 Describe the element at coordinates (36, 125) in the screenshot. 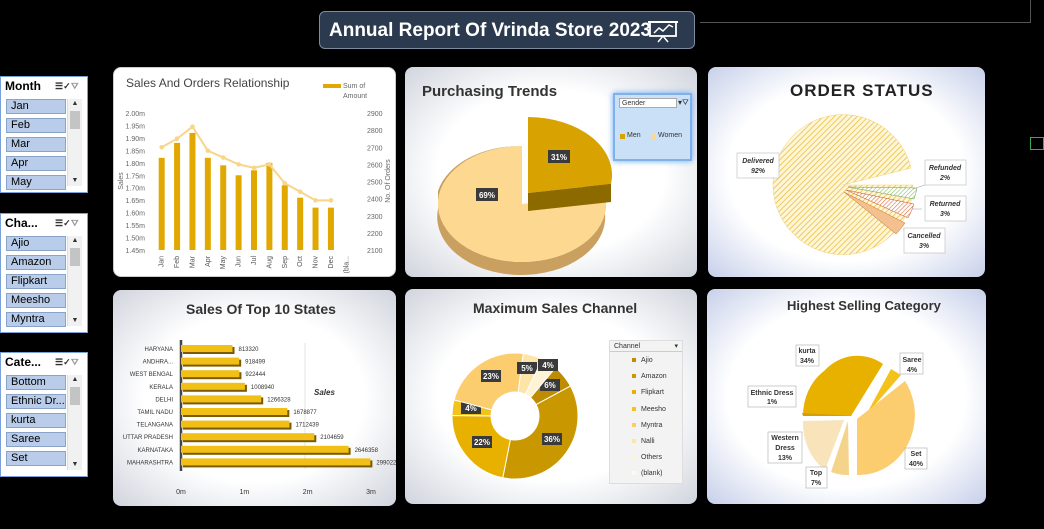

I see `slicer-item: Feb` at that location.